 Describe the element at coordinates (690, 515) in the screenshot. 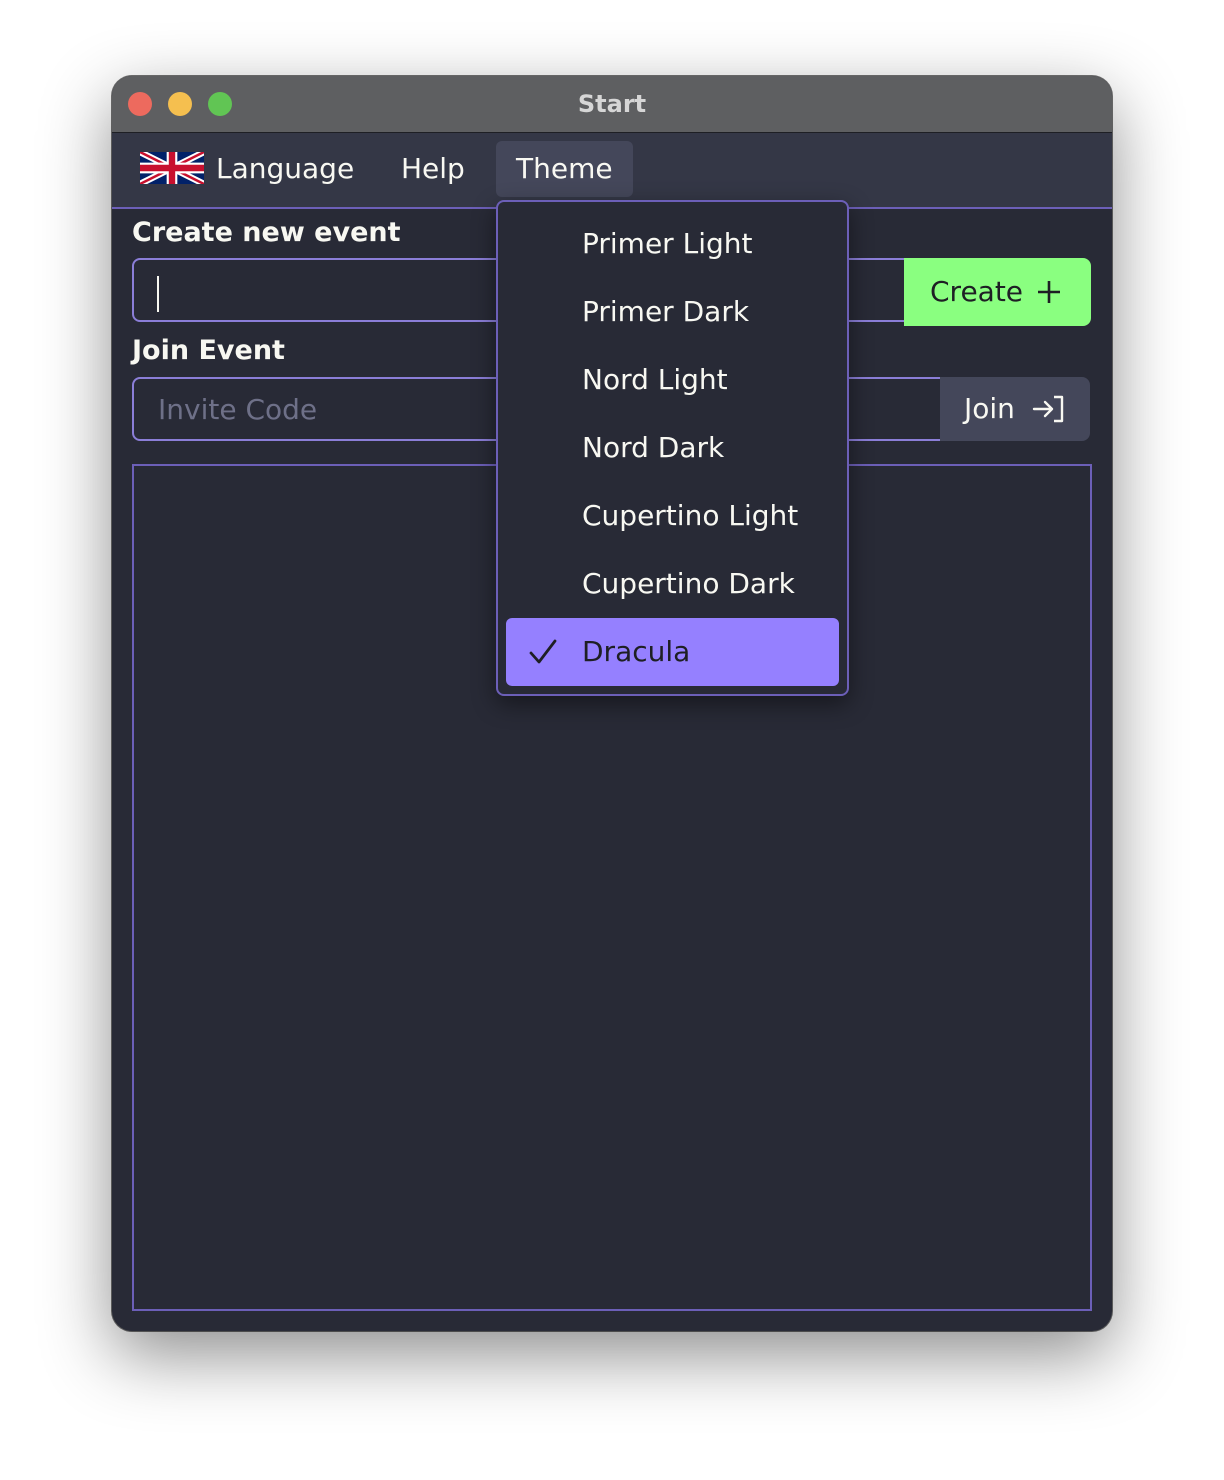

I see `theme-option-label: Cupertino Light` at that location.